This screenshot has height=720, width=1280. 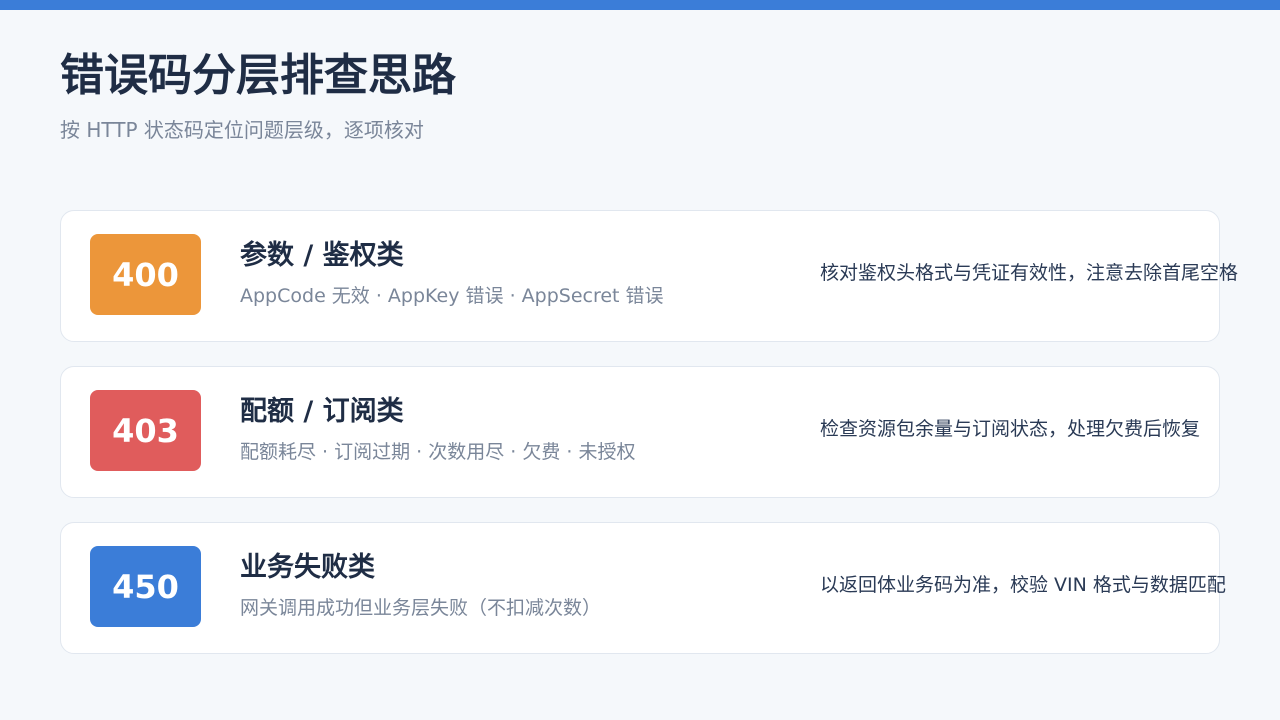 I want to click on page-subtitle: 按 HTTP 状态码定位问题层级，逐项核对, so click(x=242, y=130).